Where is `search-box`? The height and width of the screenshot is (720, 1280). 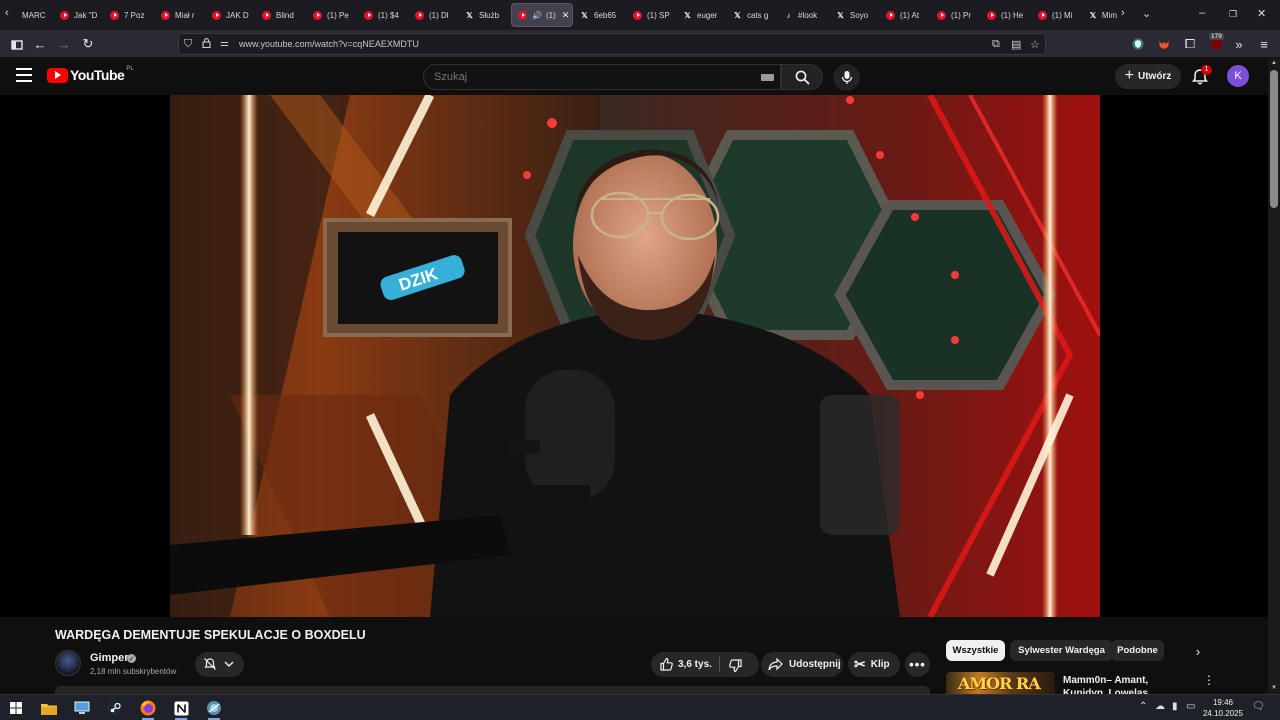
search-box is located at coordinates (602, 77).